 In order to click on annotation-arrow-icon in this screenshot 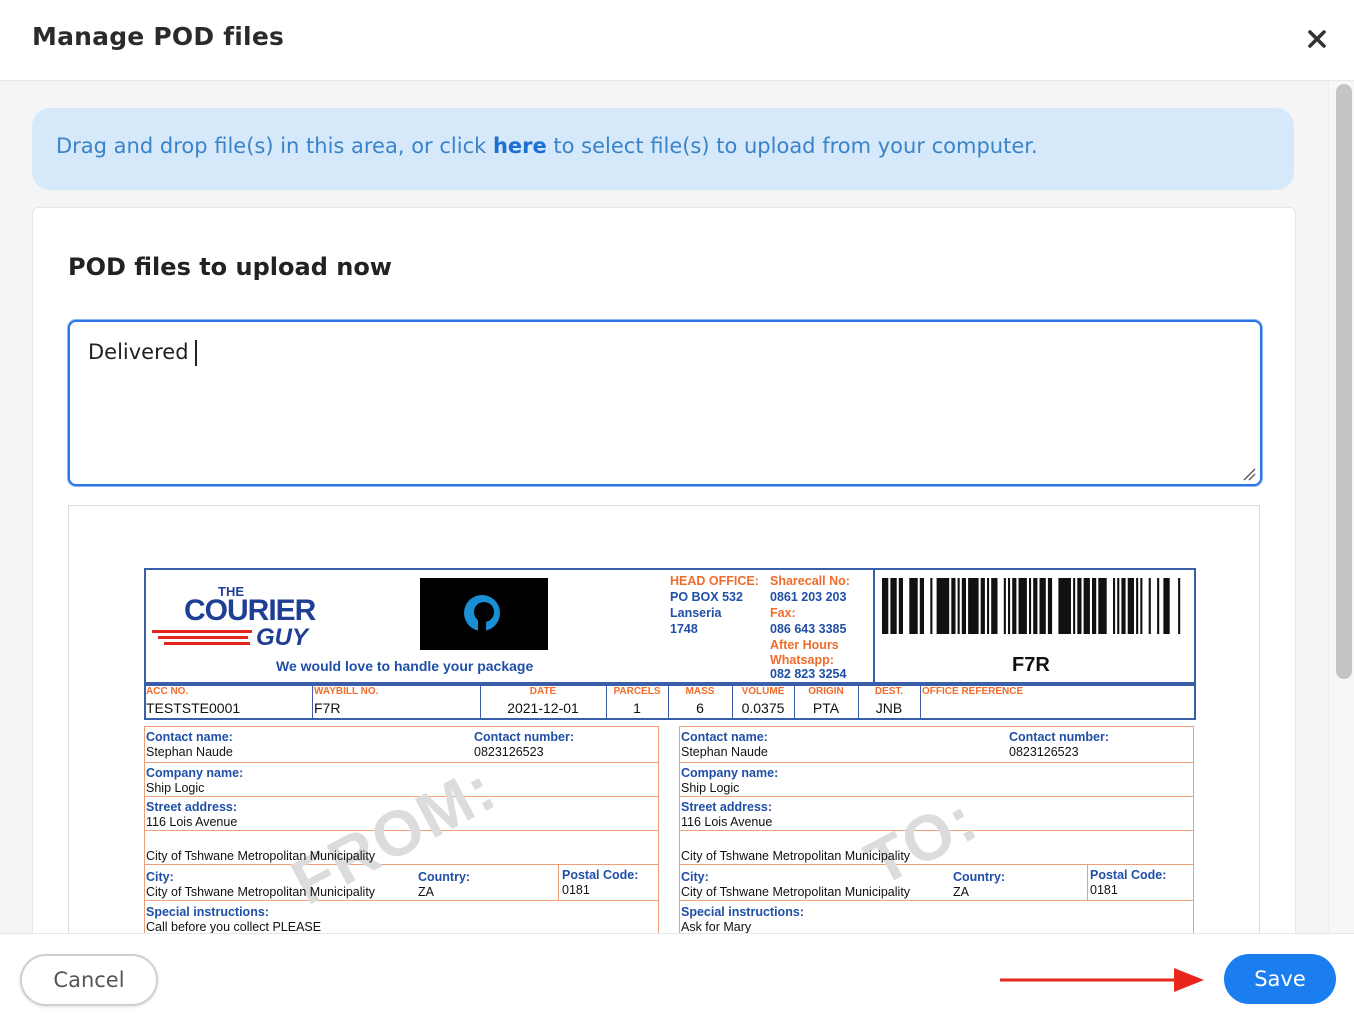, I will do `click(1102, 980)`.